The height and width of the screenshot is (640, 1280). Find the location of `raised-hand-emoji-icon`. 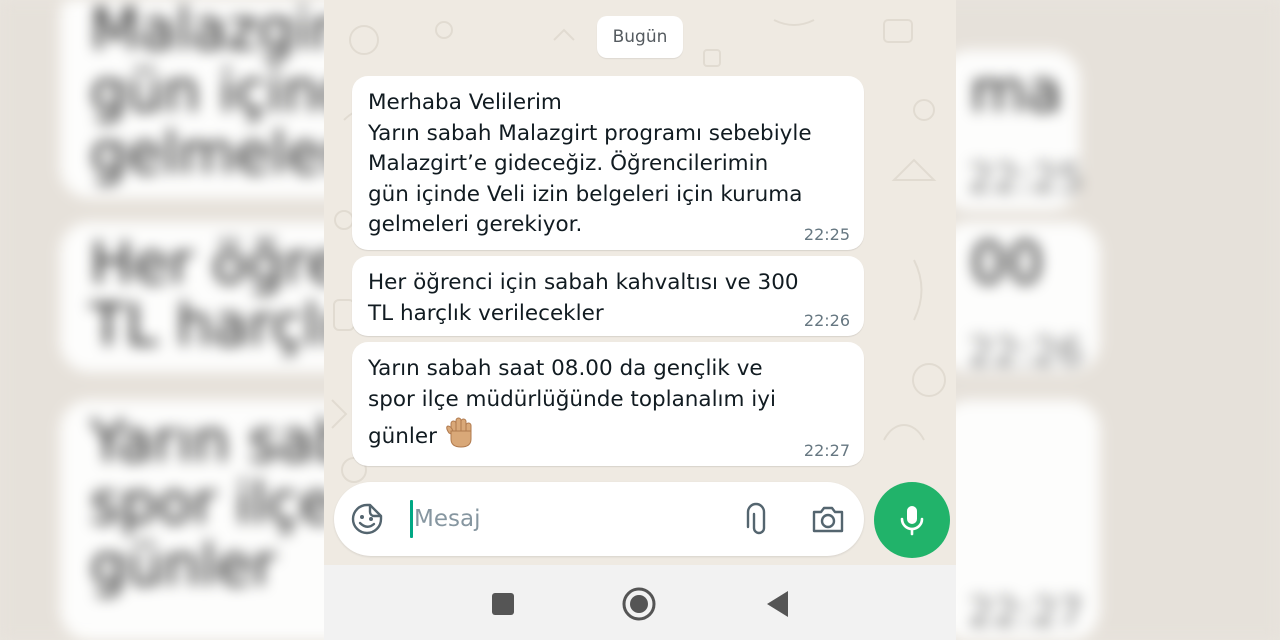

raised-hand-emoji-icon is located at coordinates (460, 437).